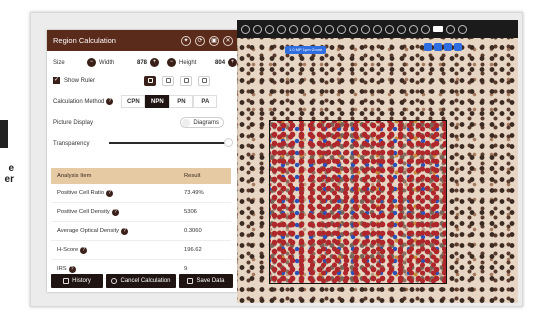 The width and height of the screenshot is (536, 313). Describe the element at coordinates (7, 174) in the screenshot. I see `side-caption: e er` at that location.